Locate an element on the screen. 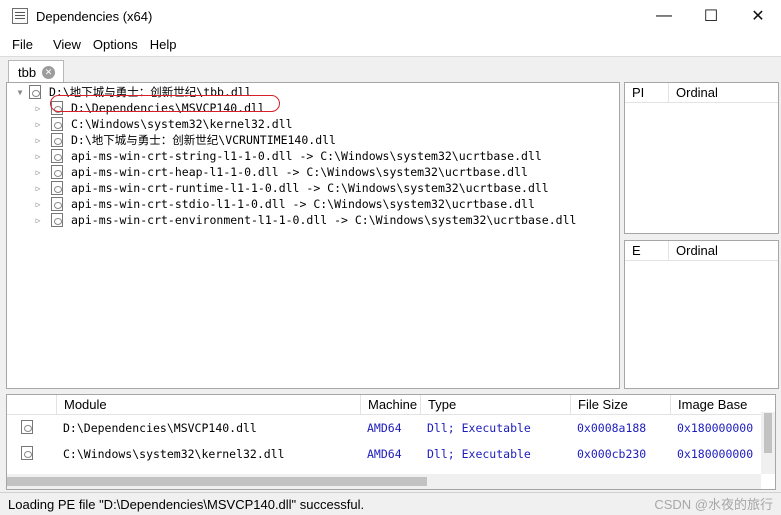 This screenshot has height=515, width=781. window-title: Dependencies (x64) is located at coordinates (94, 16).